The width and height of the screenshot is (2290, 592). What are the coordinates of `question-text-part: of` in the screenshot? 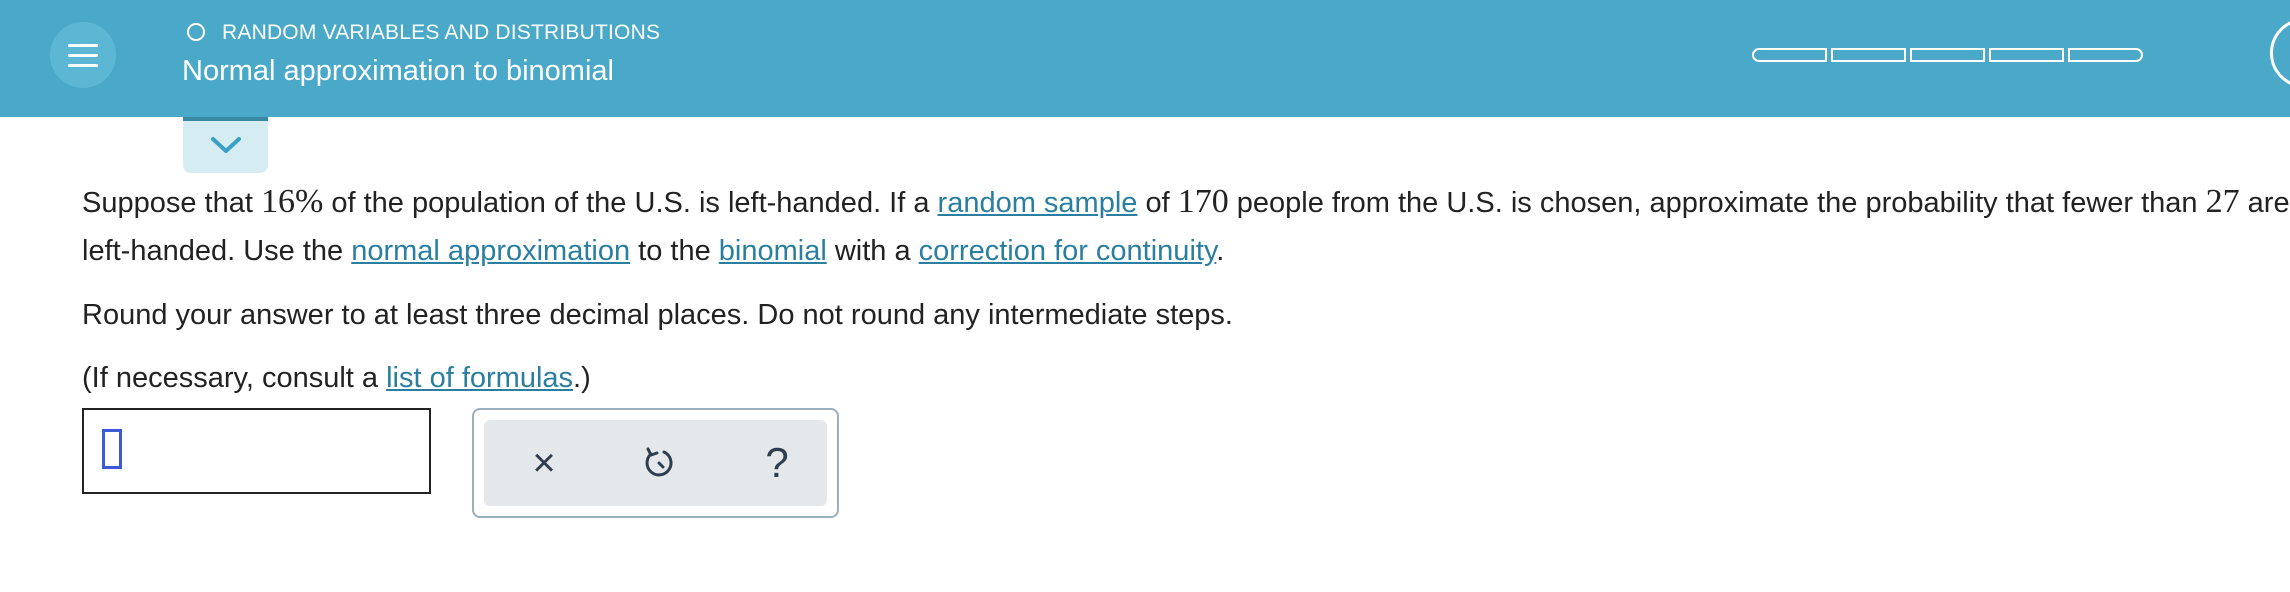 It's located at (1157, 203).